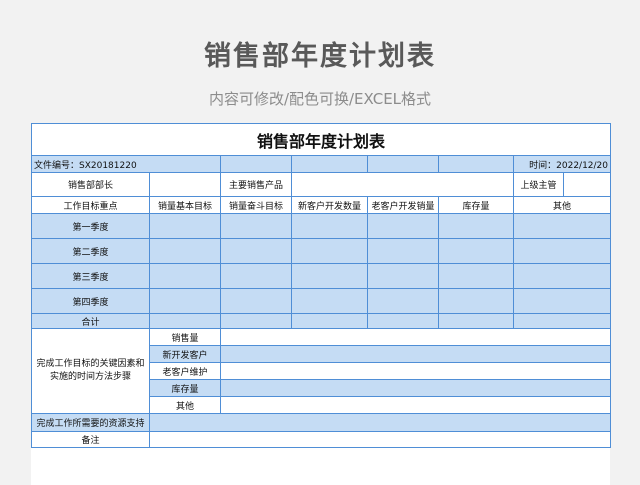 This screenshot has height=485, width=640. I want to click on resources-label: 完成工作所需要的资源支持, so click(90, 422).